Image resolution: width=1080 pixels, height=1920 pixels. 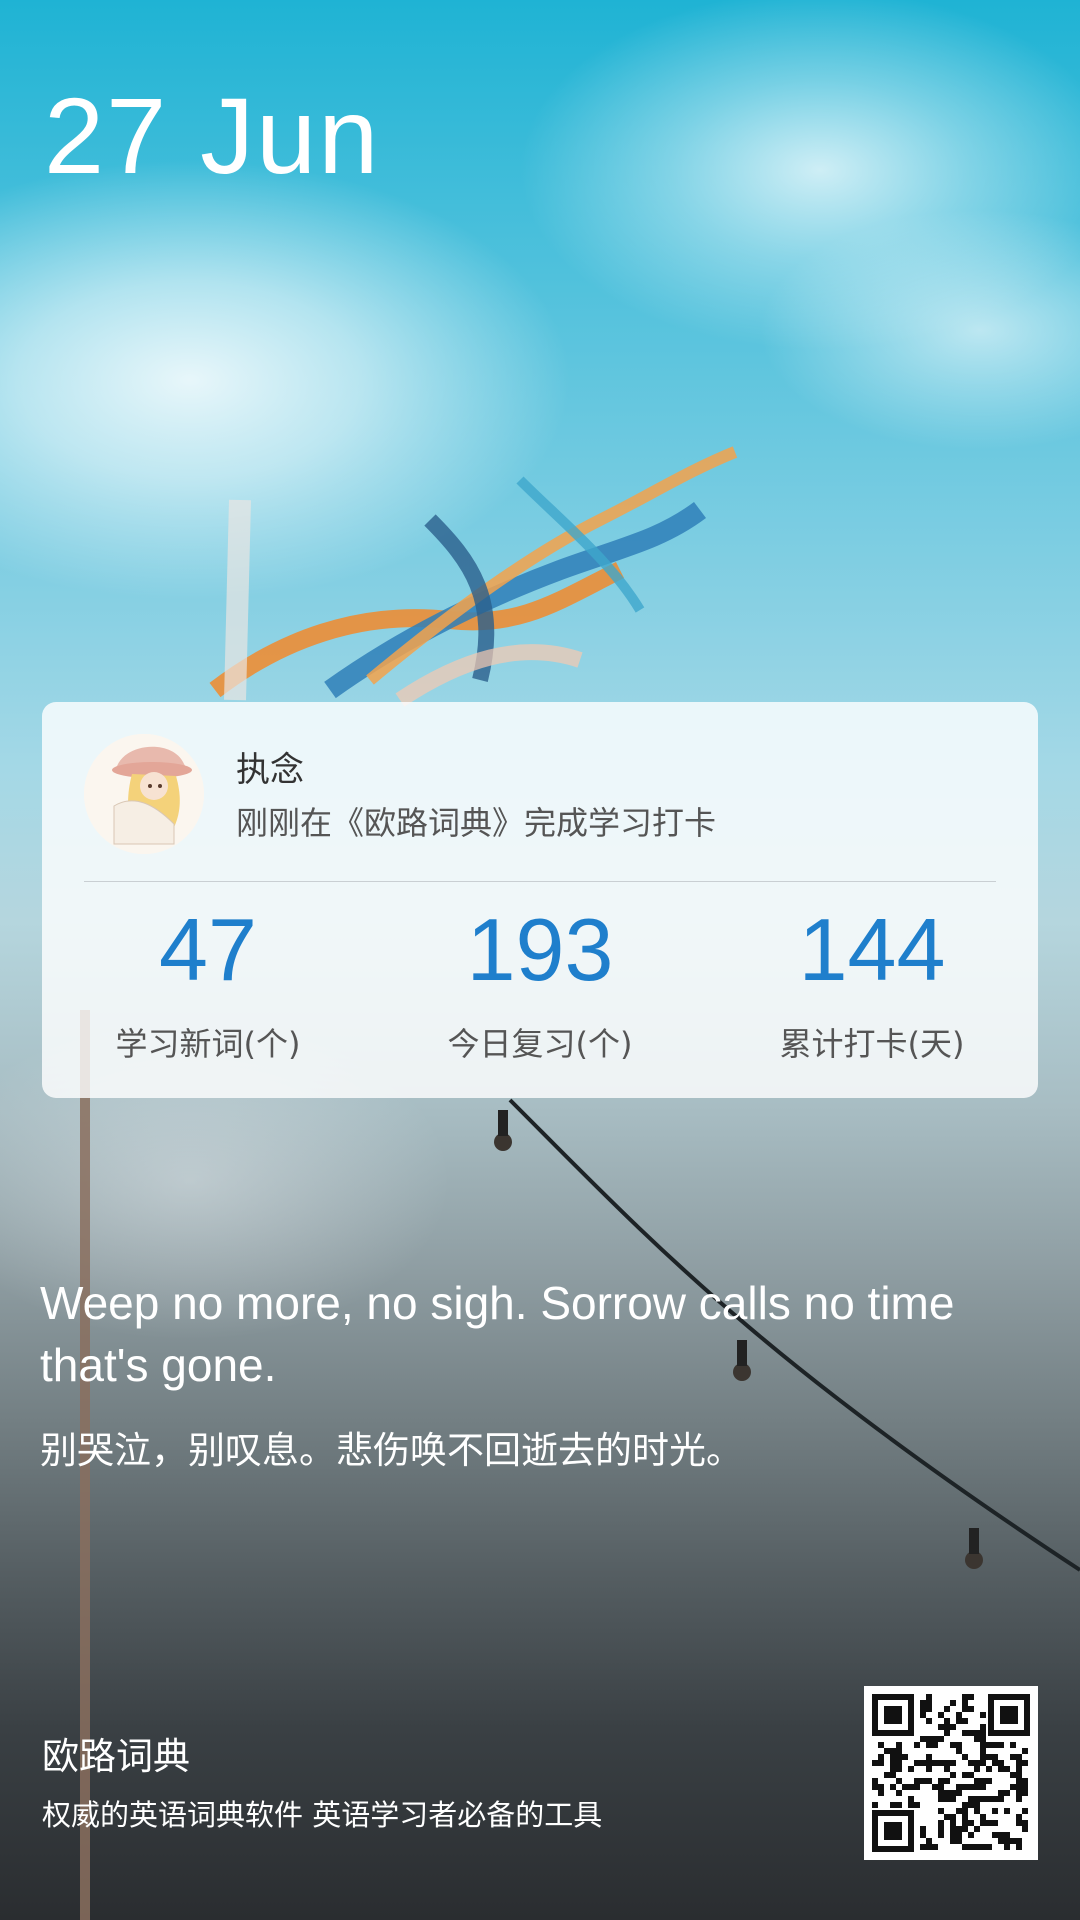 I want to click on brand-slogan: 权威的英语词典软件 英语学习者必备的工具, so click(x=322, y=1815).